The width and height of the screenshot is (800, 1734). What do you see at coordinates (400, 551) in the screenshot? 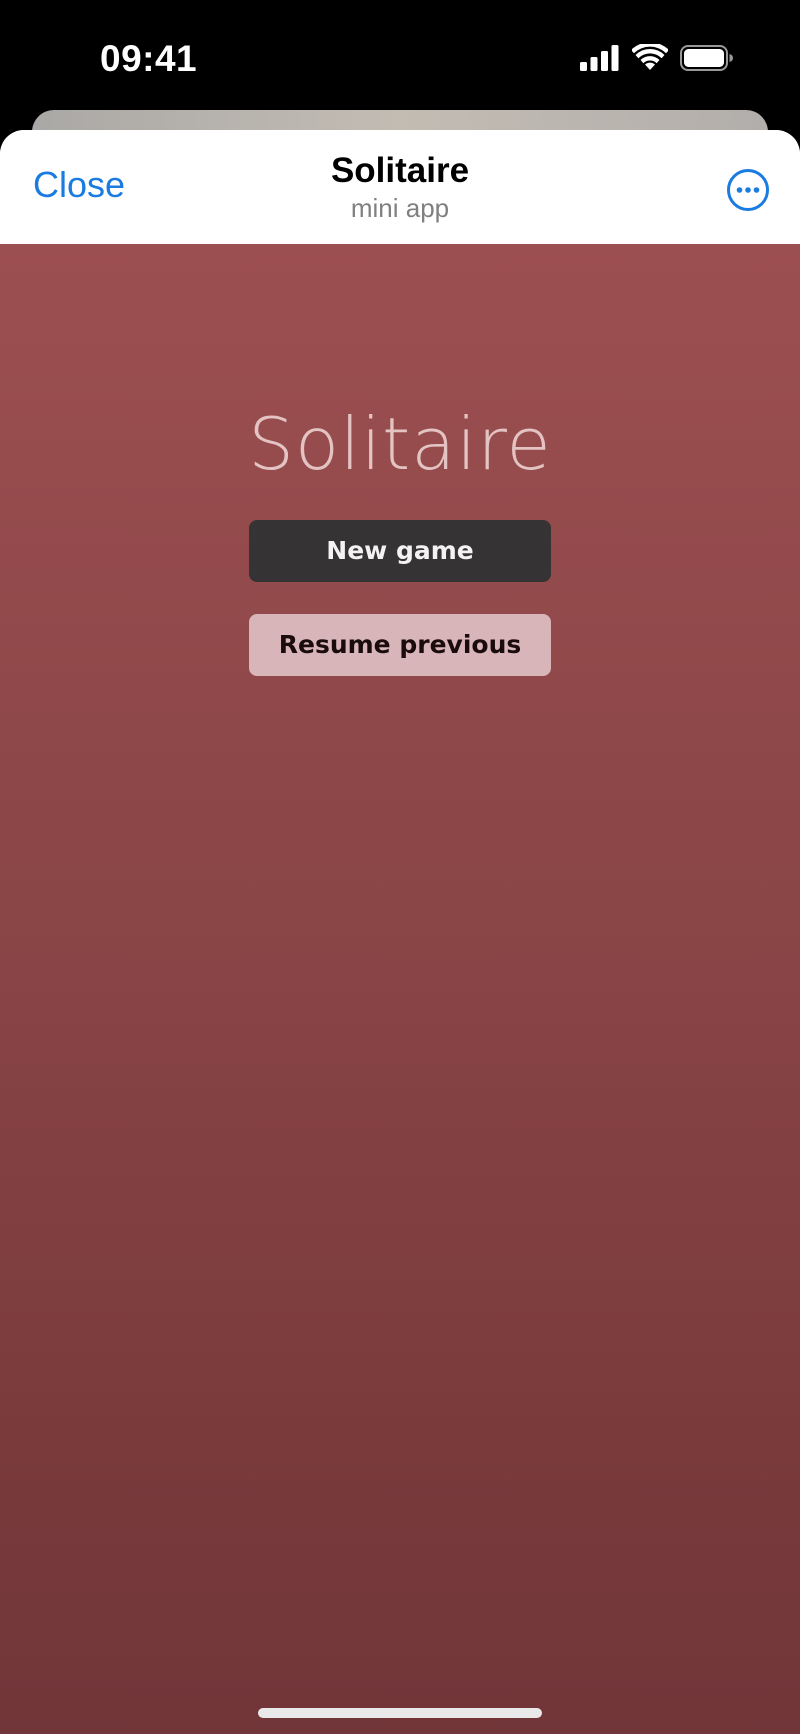
I see `new-game-button: New game` at bounding box center [400, 551].